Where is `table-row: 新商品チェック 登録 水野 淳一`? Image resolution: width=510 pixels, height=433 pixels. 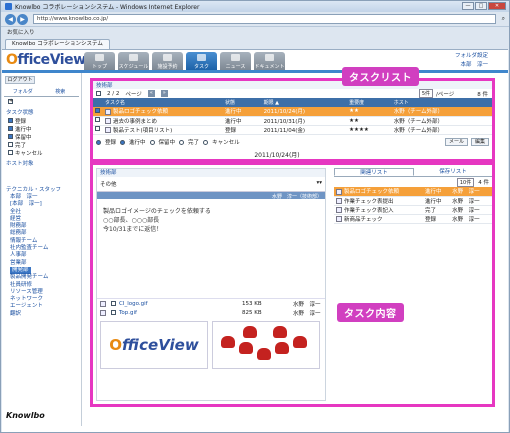
table-row: 新商品チェック 登録 水野 淳一 is located at coordinates (413, 219).